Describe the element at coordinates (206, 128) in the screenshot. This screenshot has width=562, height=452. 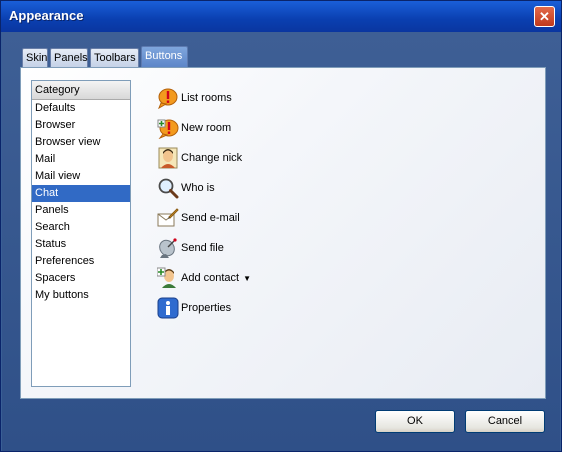
I see `new-room-label: New room` at that location.